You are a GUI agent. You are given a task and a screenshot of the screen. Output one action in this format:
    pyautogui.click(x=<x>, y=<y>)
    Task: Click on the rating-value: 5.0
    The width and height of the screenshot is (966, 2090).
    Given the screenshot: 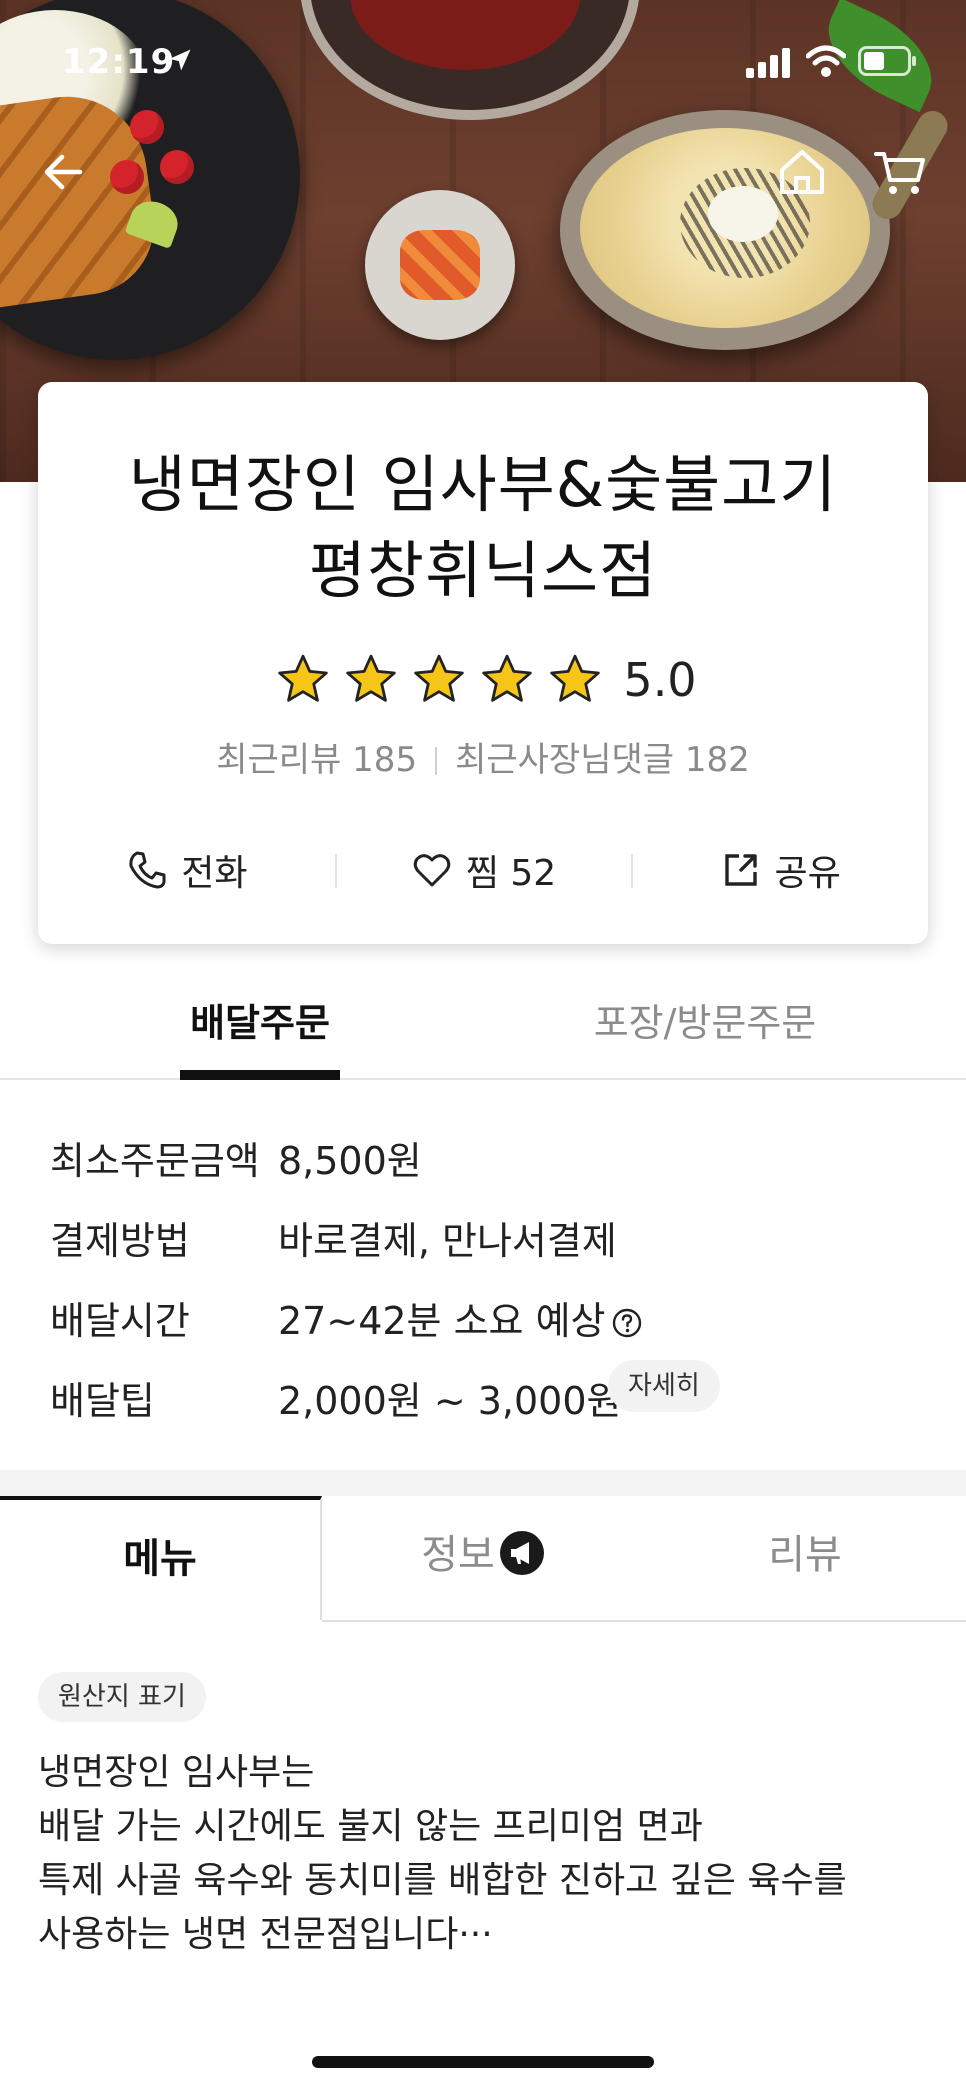 What is the action you would take?
    pyautogui.click(x=660, y=680)
    